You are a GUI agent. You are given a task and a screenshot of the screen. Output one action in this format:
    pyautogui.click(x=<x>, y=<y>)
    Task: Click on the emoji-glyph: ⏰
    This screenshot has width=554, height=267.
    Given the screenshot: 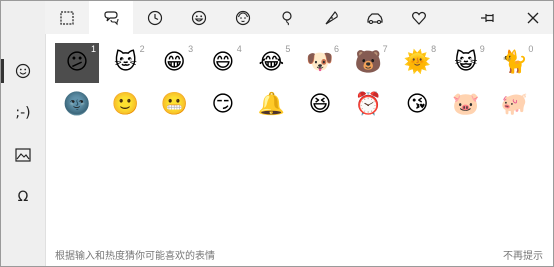 What is the action you would take?
    pyautogui.click(x=368, y=104)
    